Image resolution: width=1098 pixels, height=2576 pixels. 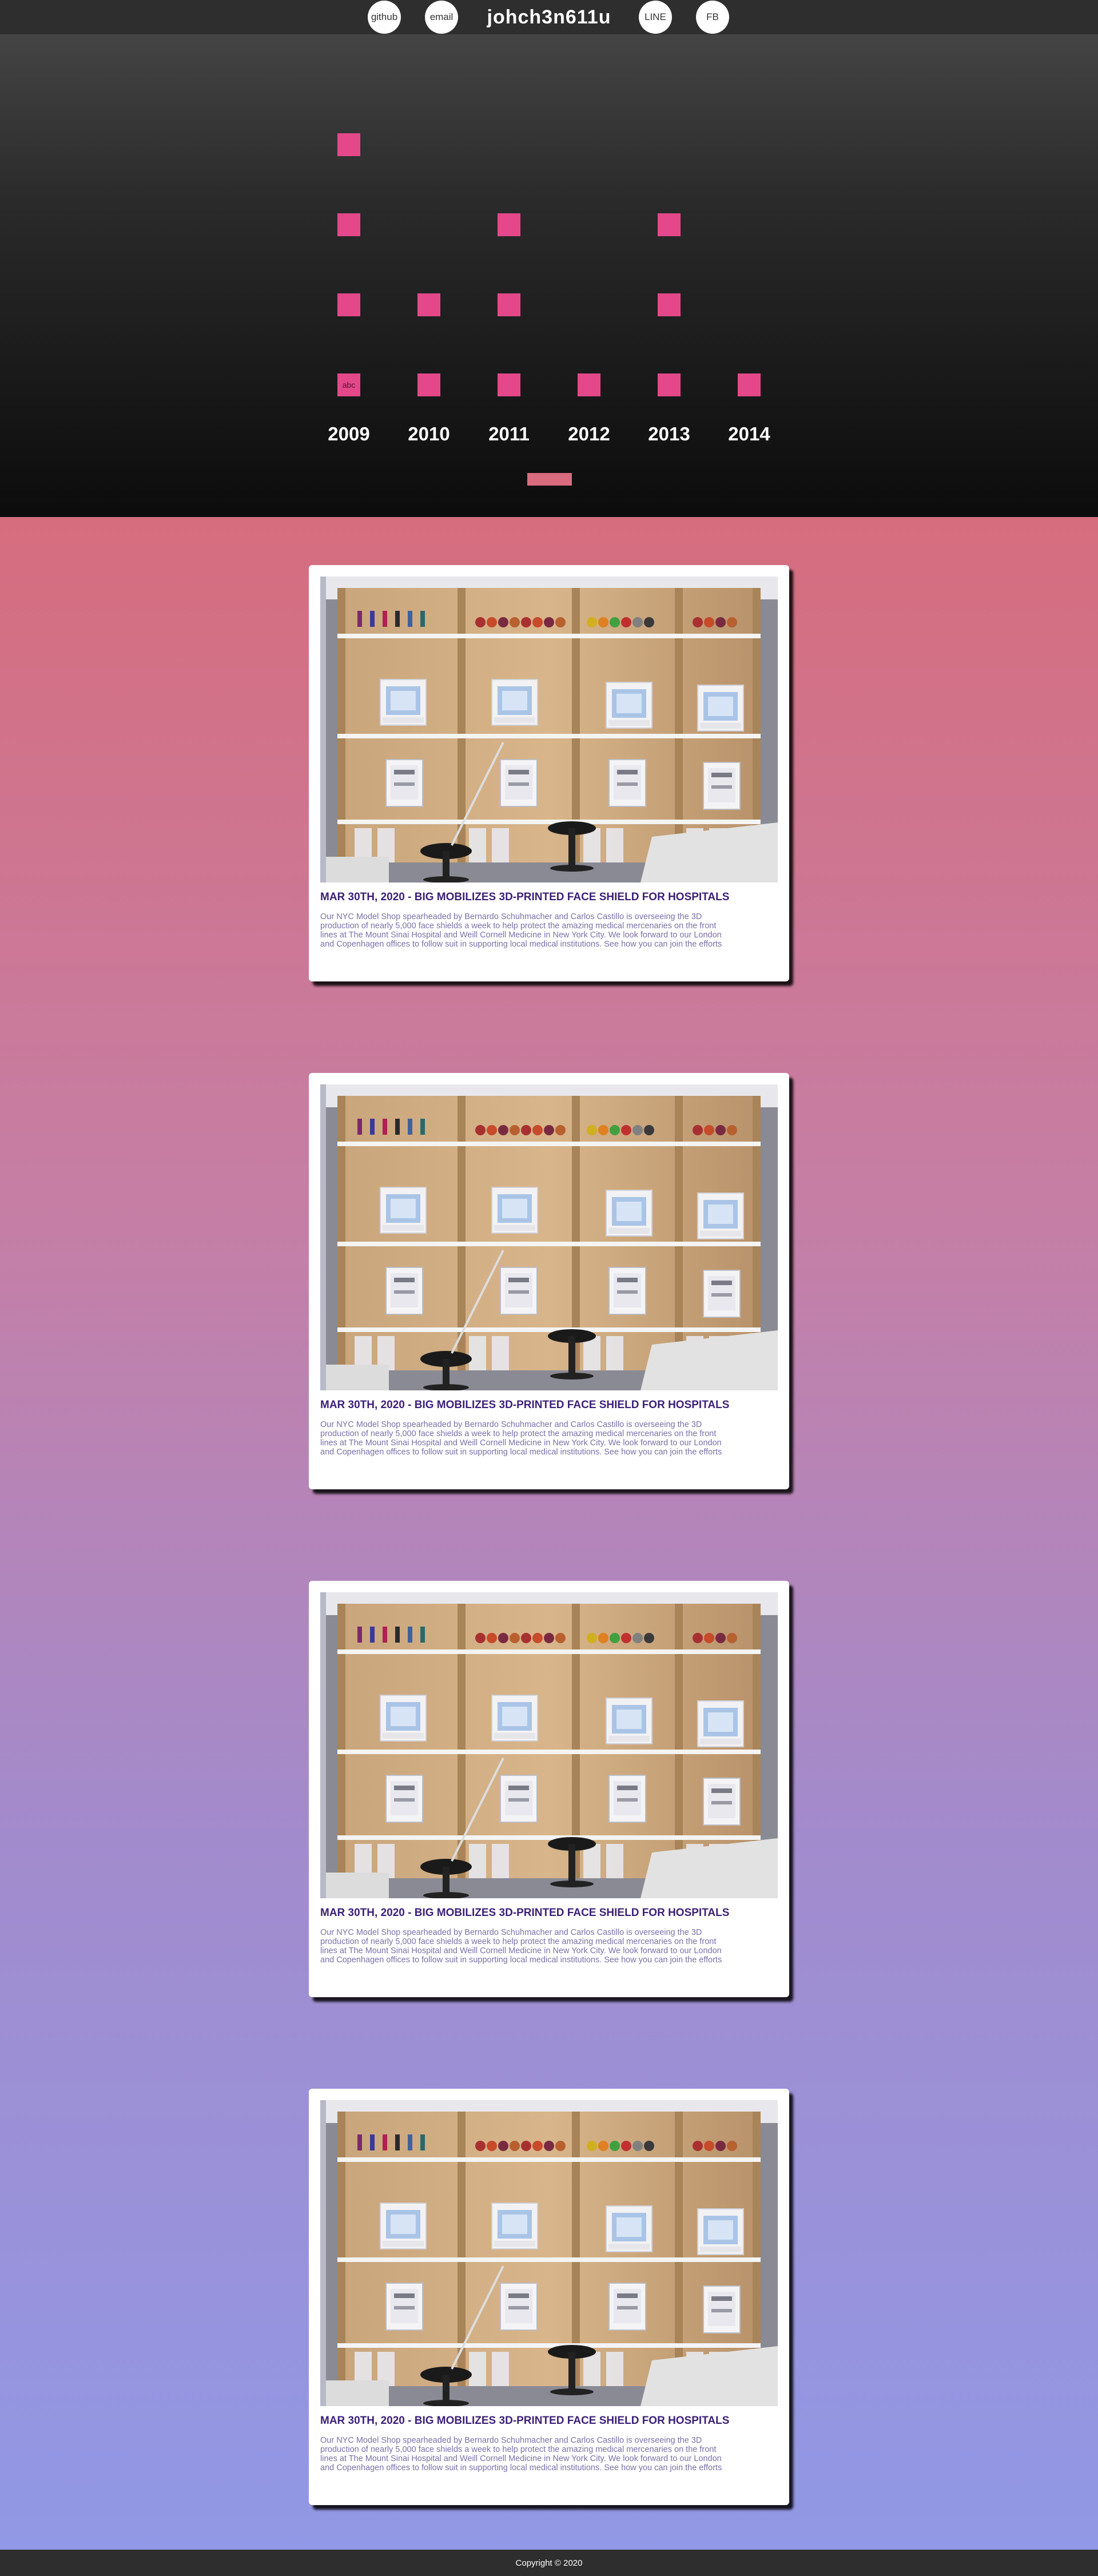 What do you see at coordinates (655, 17) in the screenshot?
I see `line-link: LINE` at bounding box center [655, 17].